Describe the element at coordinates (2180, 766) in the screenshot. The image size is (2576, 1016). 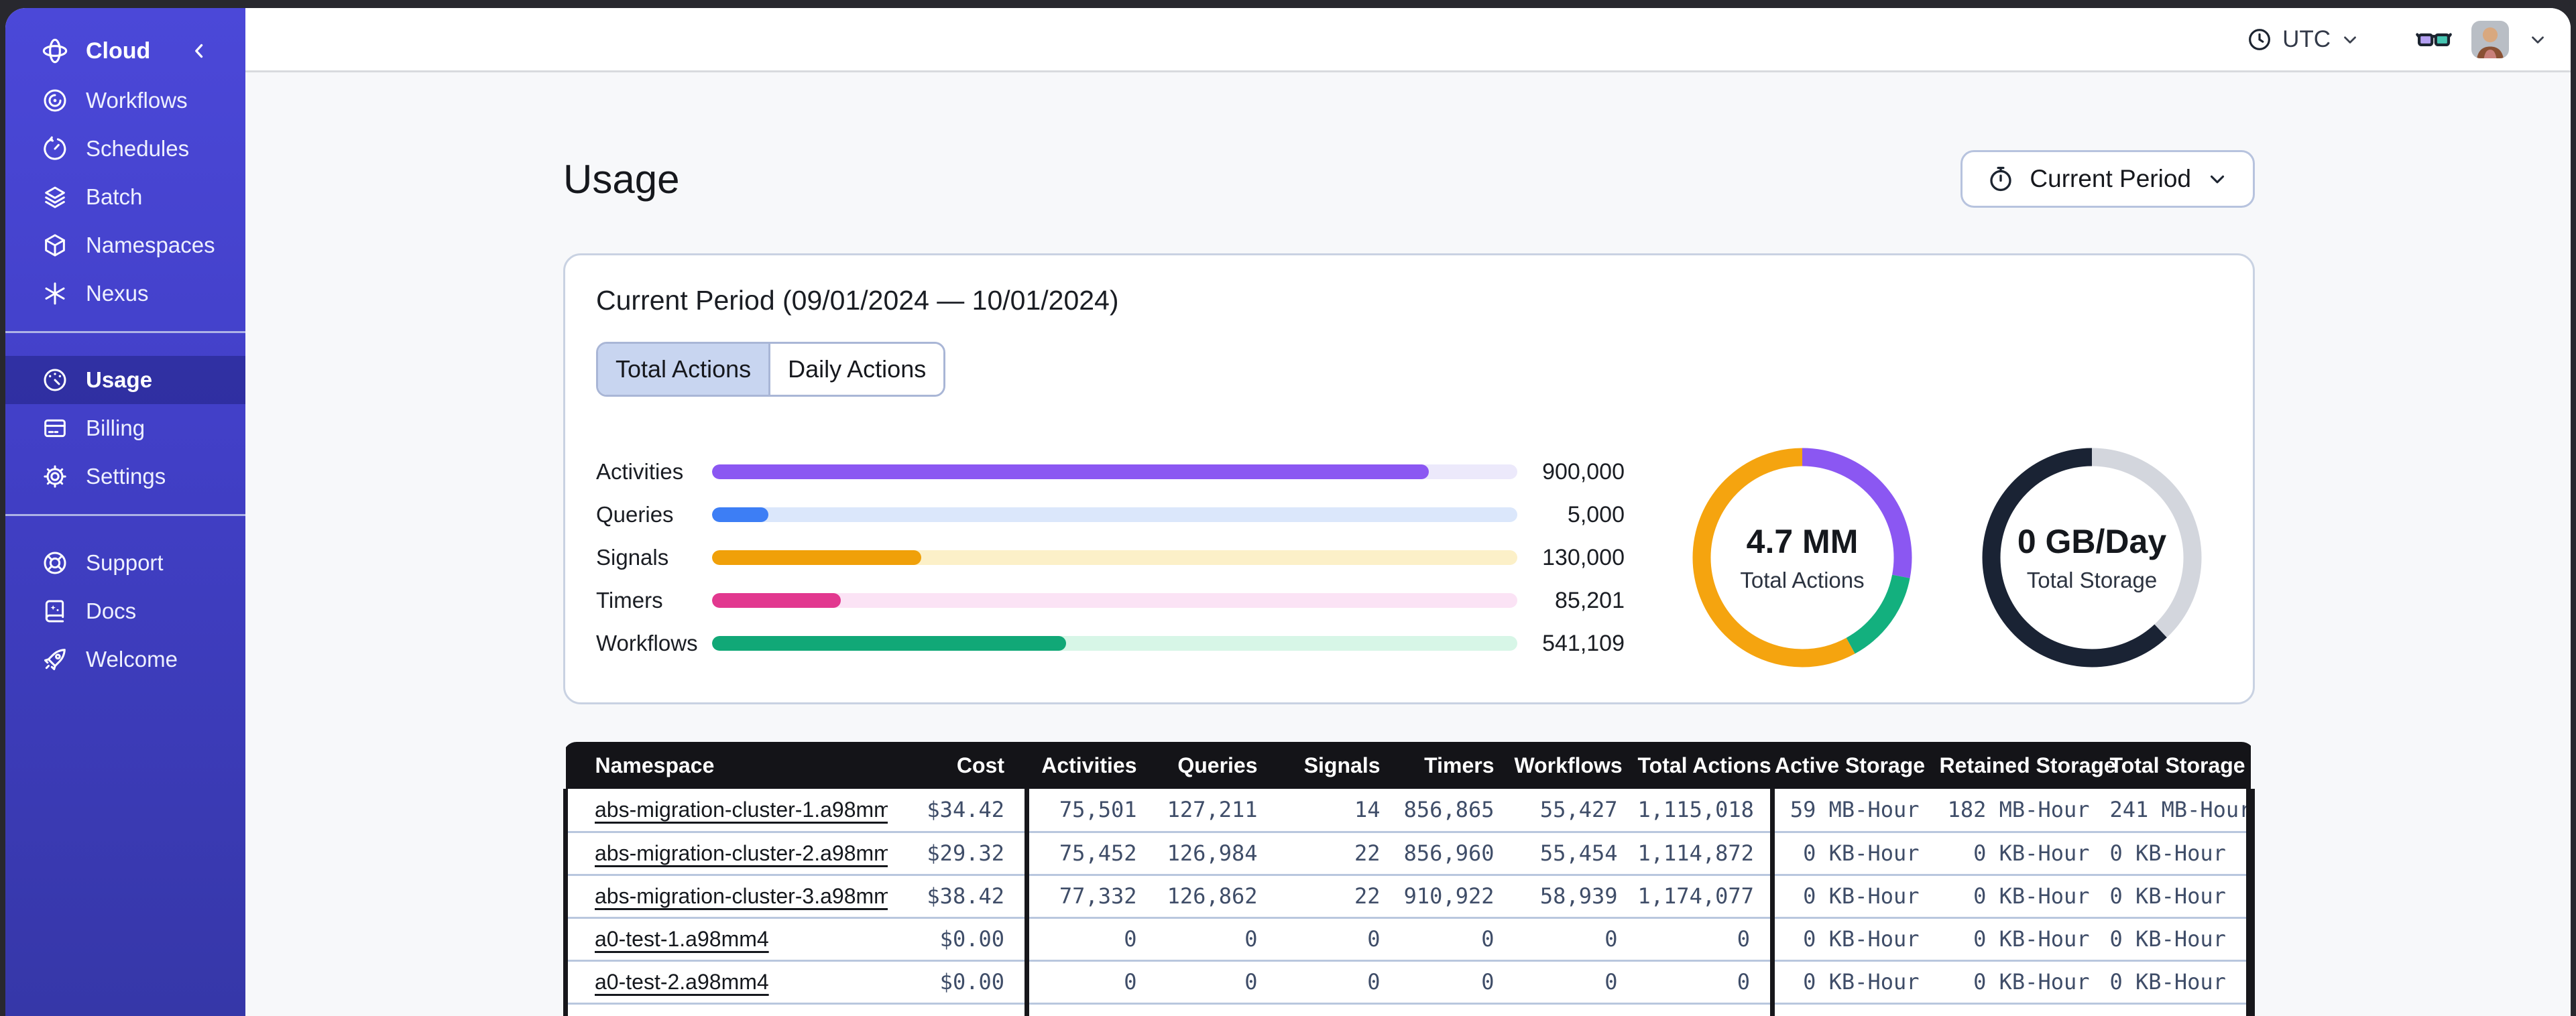
I see `col-header-total-storage: Total Storage` at that location.